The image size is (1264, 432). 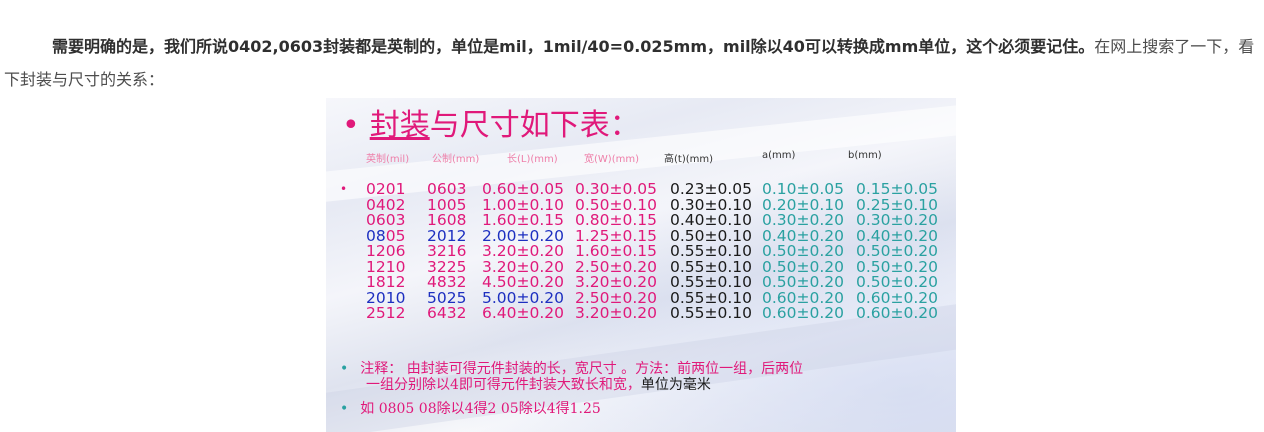 I want to click on title-rest: 与尺寸如下表：, so click(x=534, y=125).